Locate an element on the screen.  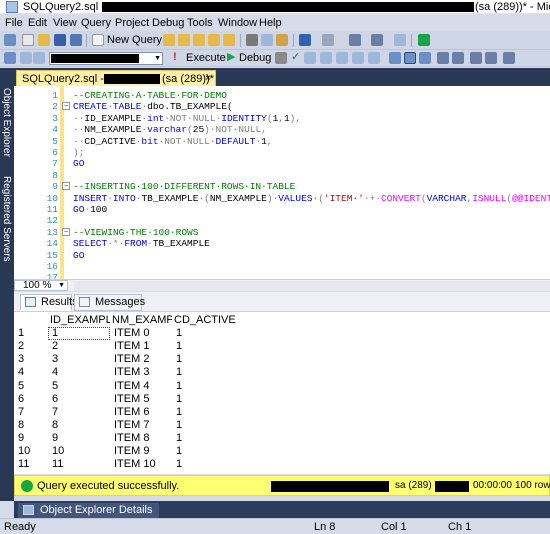
query-designer-icon is located at coordinates (326, 58).